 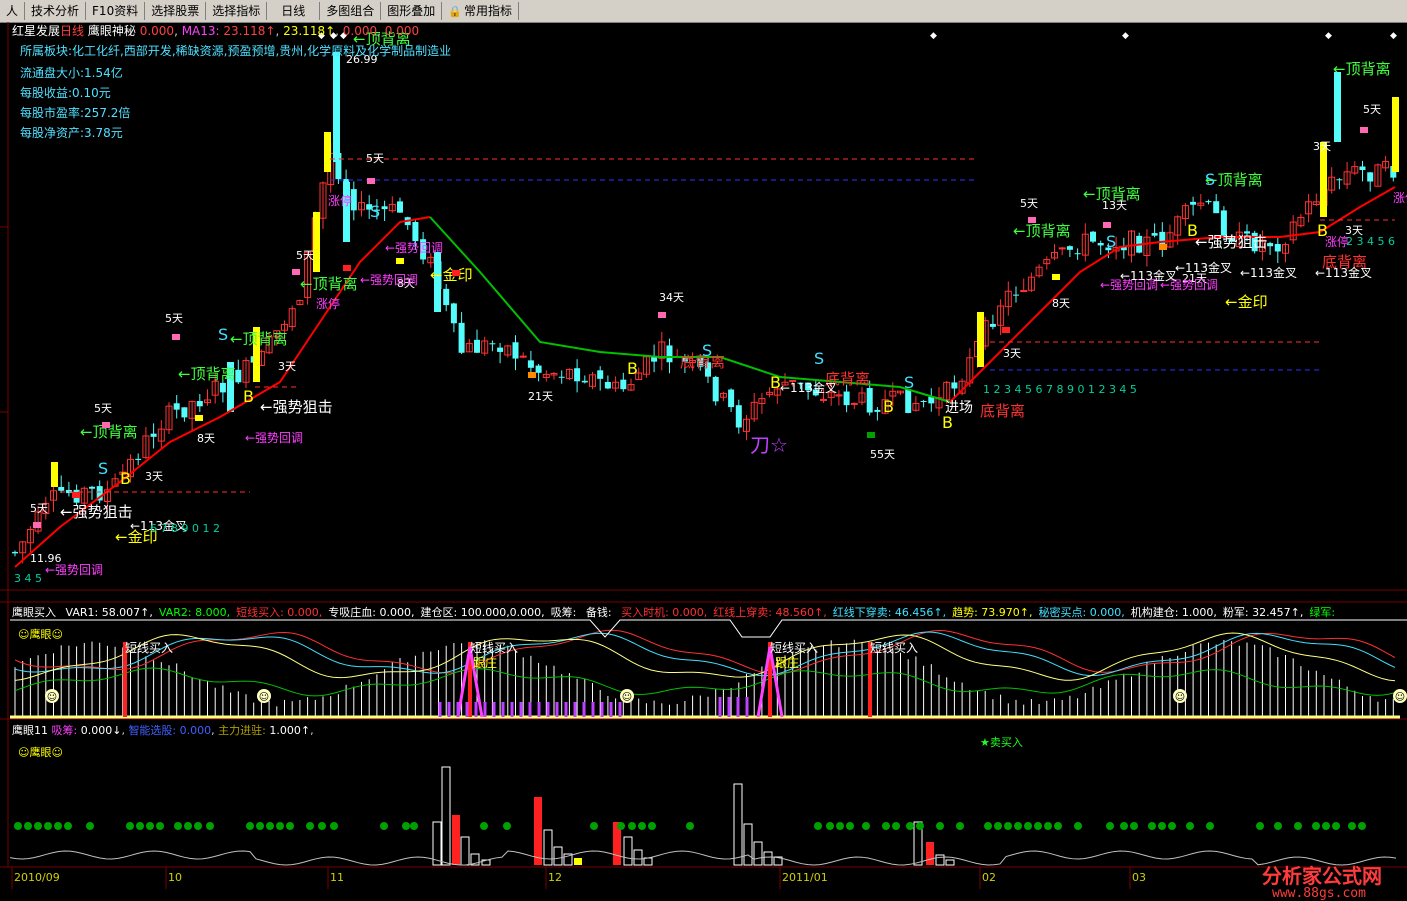 I want to click on toolbar-item-multi-chart: 多图组合, so click(x=351, y=11).